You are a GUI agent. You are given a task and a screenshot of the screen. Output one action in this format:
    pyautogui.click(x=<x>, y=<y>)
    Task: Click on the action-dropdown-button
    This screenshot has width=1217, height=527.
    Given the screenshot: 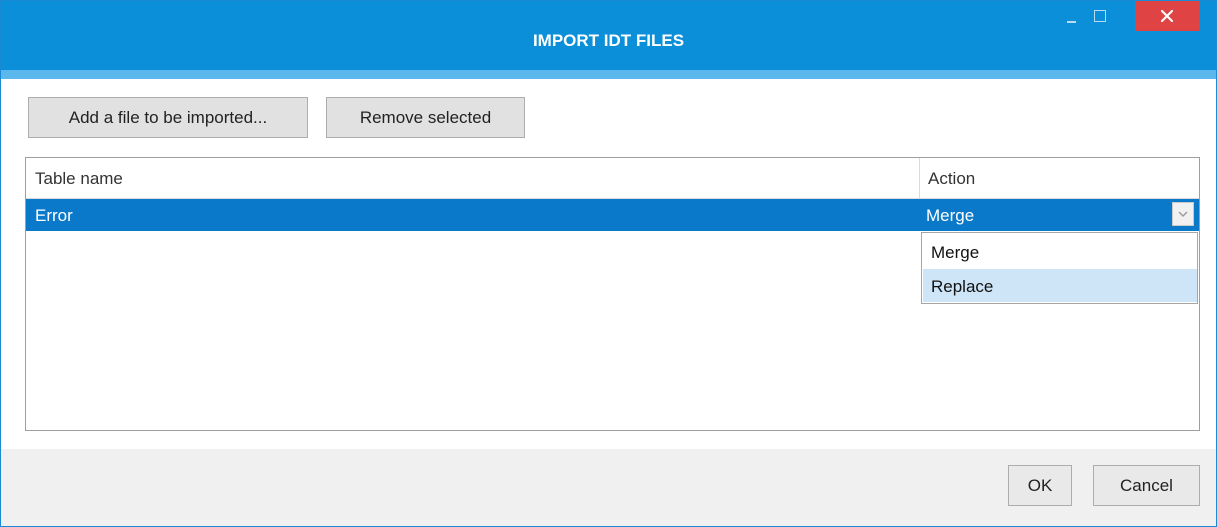 What is the action you would take?
    pyautogui.click(x=1183, y=214)
    